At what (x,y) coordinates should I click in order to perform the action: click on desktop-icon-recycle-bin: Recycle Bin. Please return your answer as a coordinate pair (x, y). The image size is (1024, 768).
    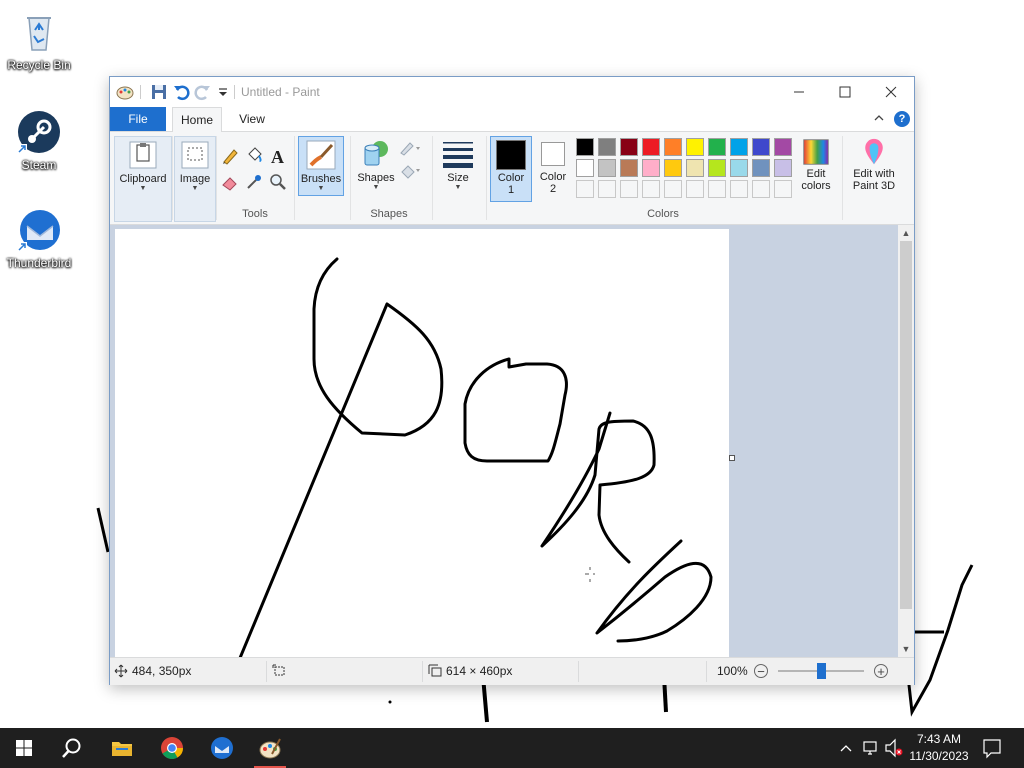
    Looking at the image, I should click on (39, 40).